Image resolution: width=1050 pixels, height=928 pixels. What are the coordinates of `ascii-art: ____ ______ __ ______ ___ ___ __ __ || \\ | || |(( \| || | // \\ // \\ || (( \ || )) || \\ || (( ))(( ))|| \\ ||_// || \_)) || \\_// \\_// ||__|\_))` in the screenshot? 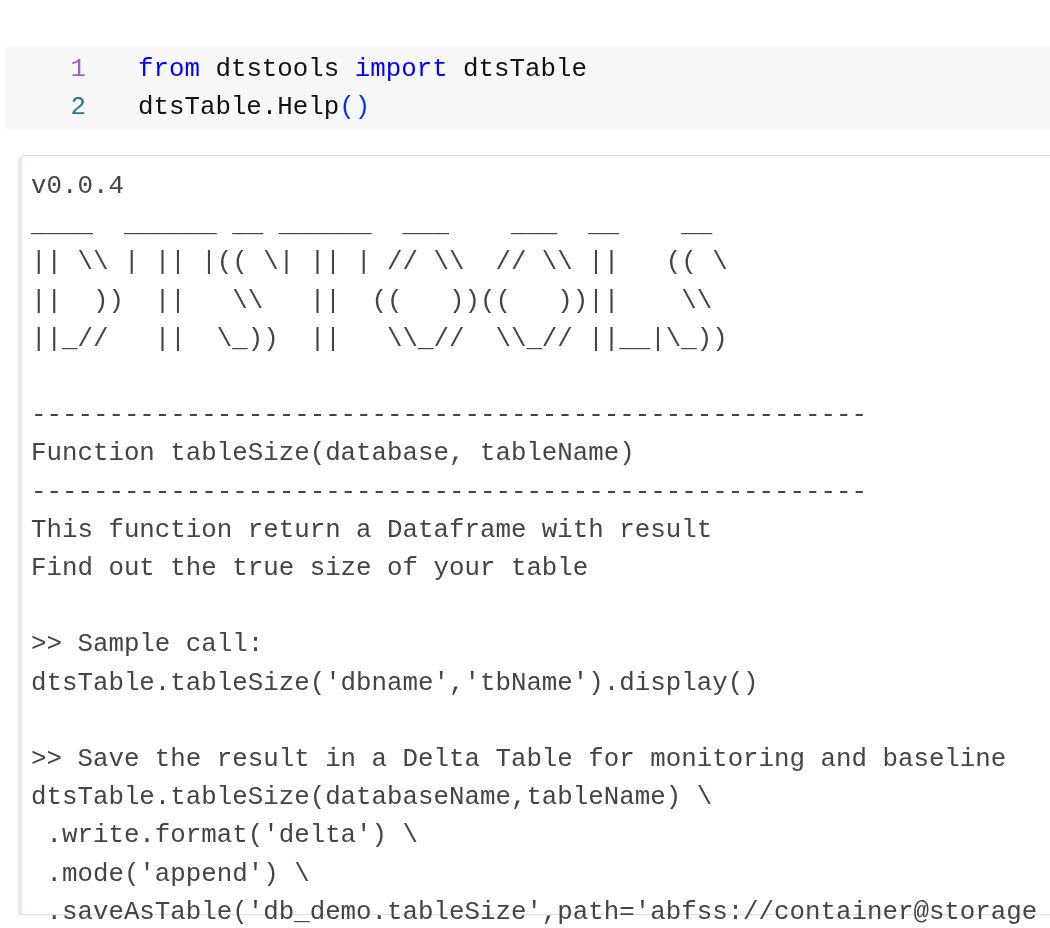 It's located at (379, 282).